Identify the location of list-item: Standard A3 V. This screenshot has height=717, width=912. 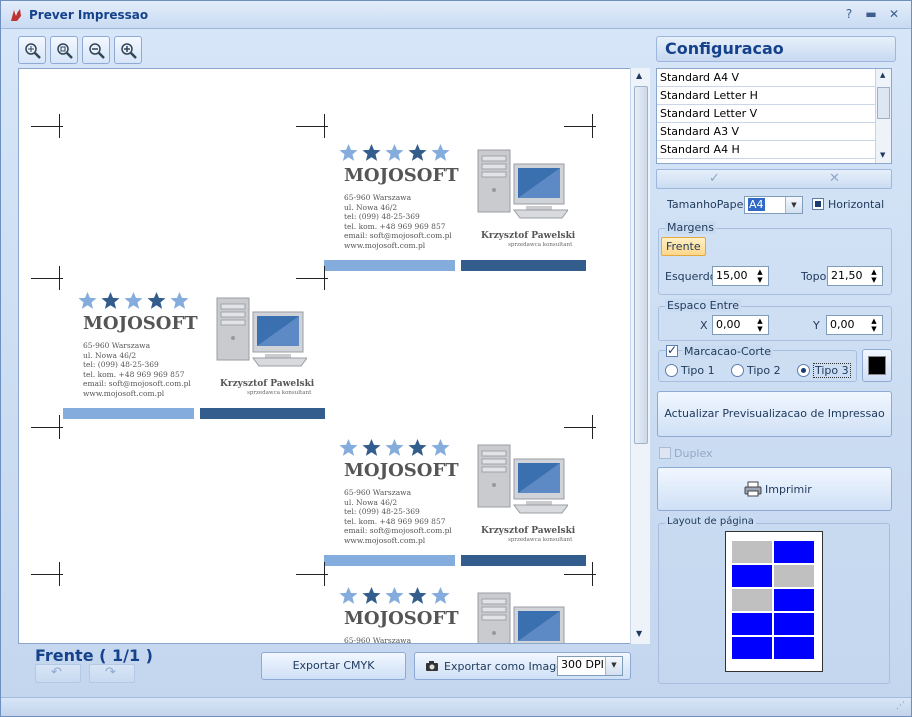
(767, 132).